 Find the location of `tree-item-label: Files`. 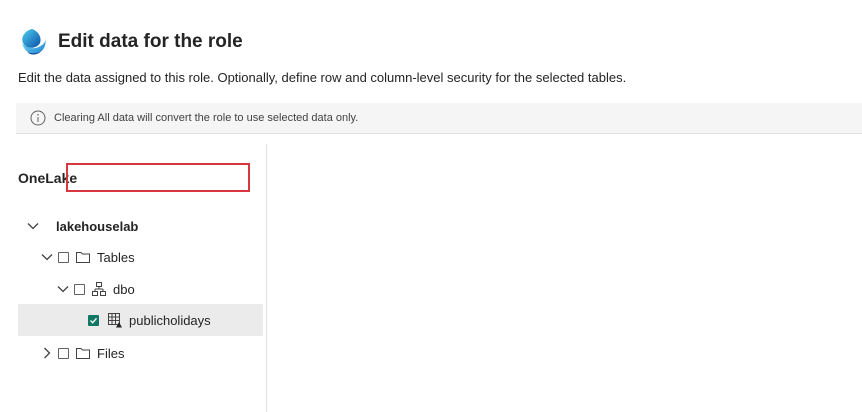

tree-item-label: Files is located at coordinates (111, 353).